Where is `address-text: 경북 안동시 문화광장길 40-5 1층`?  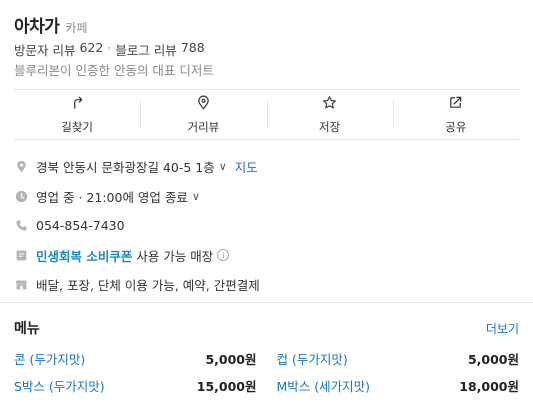 address-text: 경북 안동시 문화광장길 40-5 1층 is located at coordinates (125, 168).